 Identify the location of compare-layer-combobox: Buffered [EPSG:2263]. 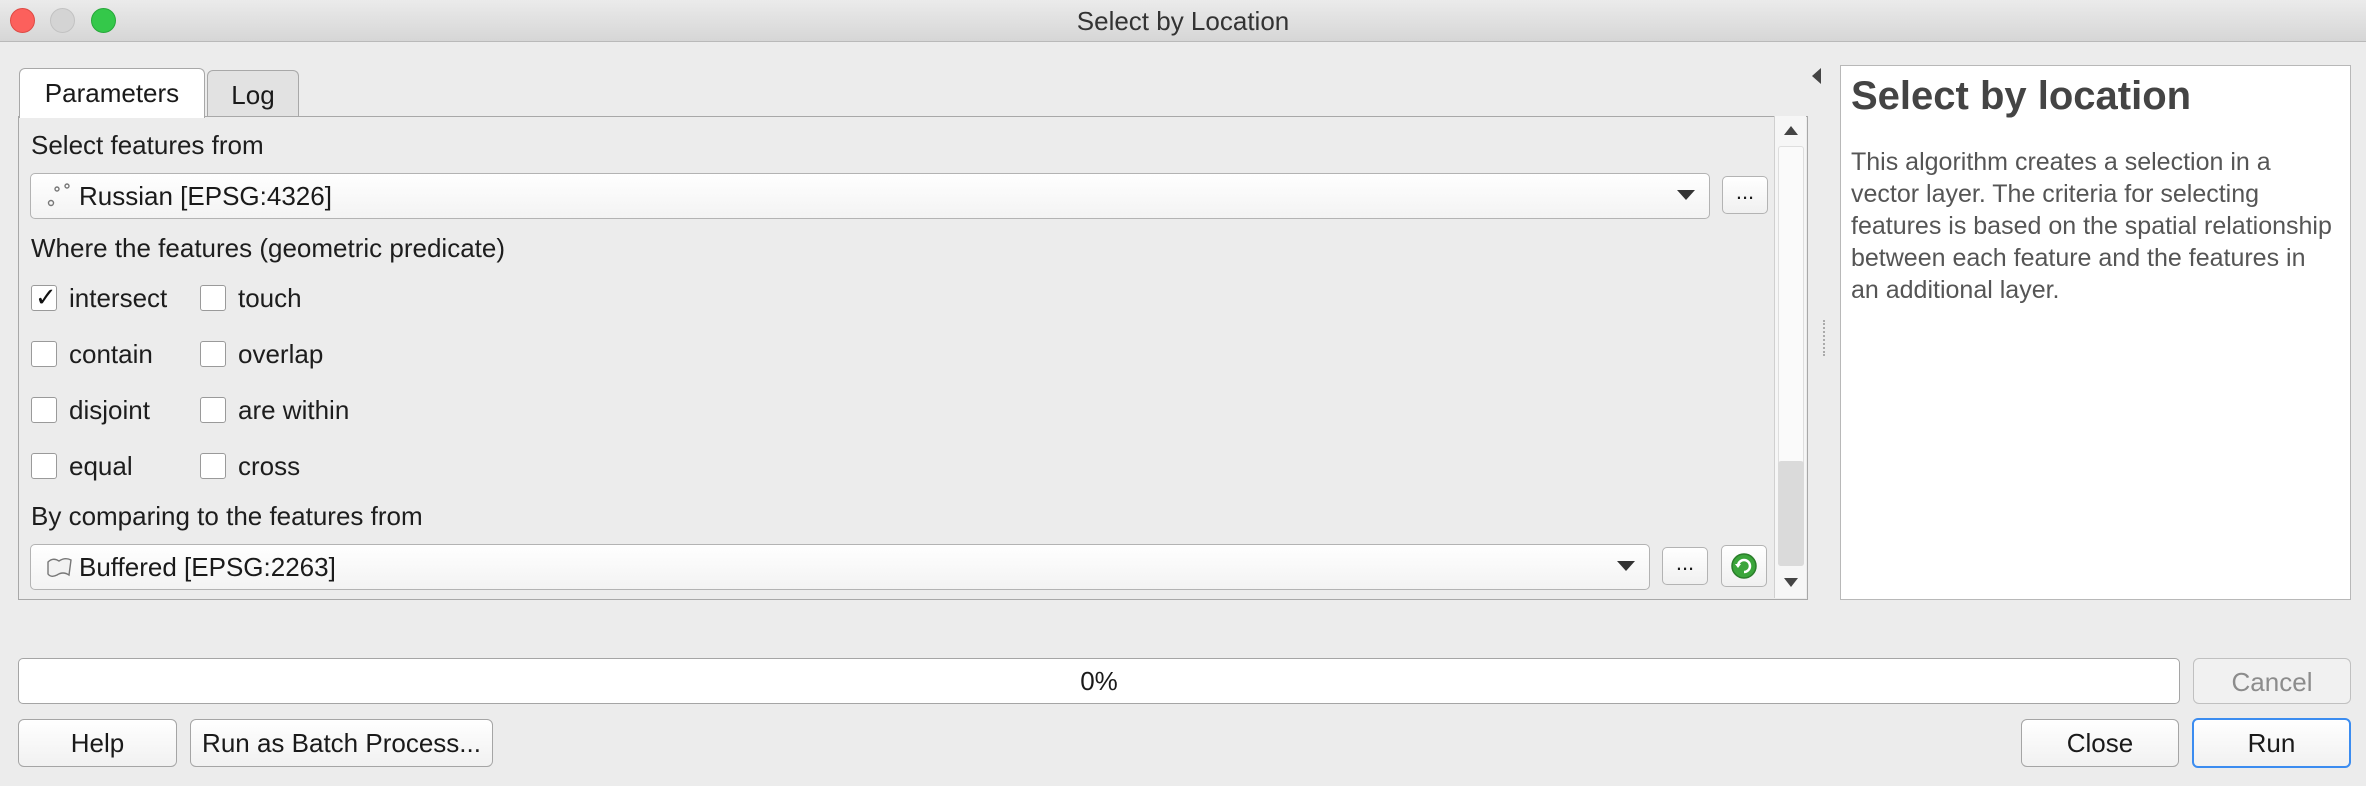
(840, 567).